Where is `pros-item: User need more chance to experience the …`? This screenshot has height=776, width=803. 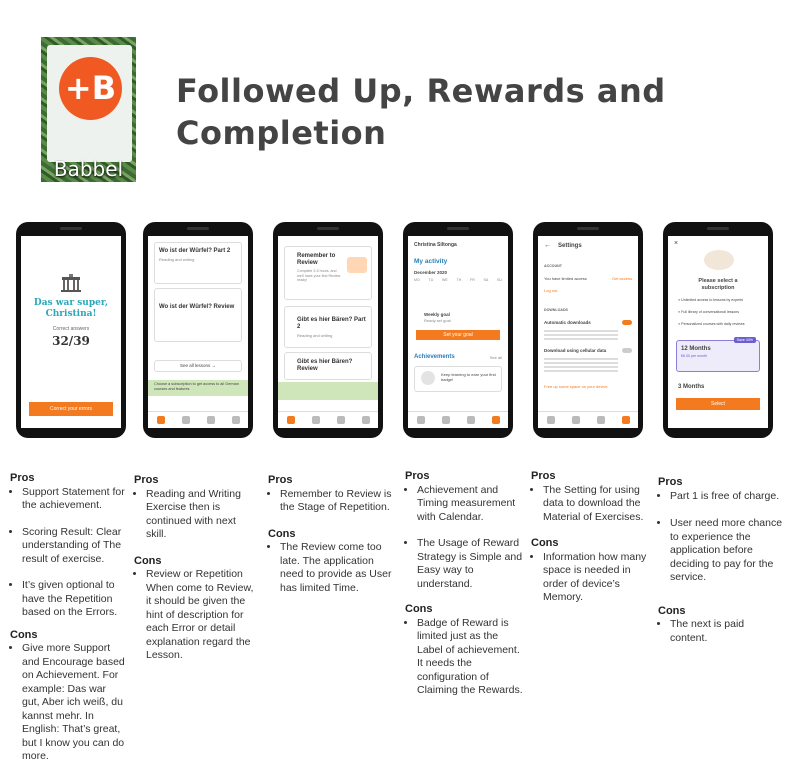
pros-item: User need more chance to experience the … is located at coordinates (726, 551).